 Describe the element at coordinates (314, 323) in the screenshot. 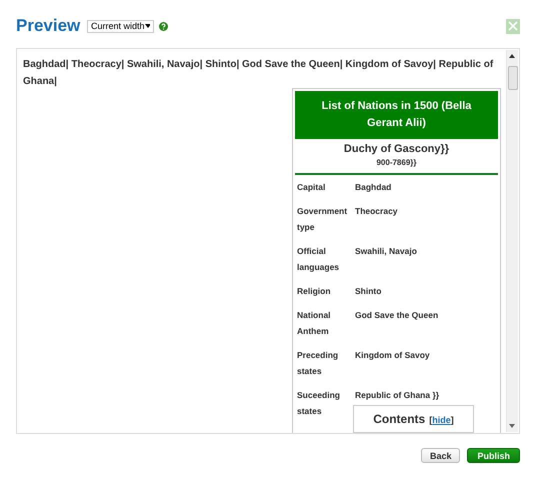

I see `row-label: National Anthem` at that location.